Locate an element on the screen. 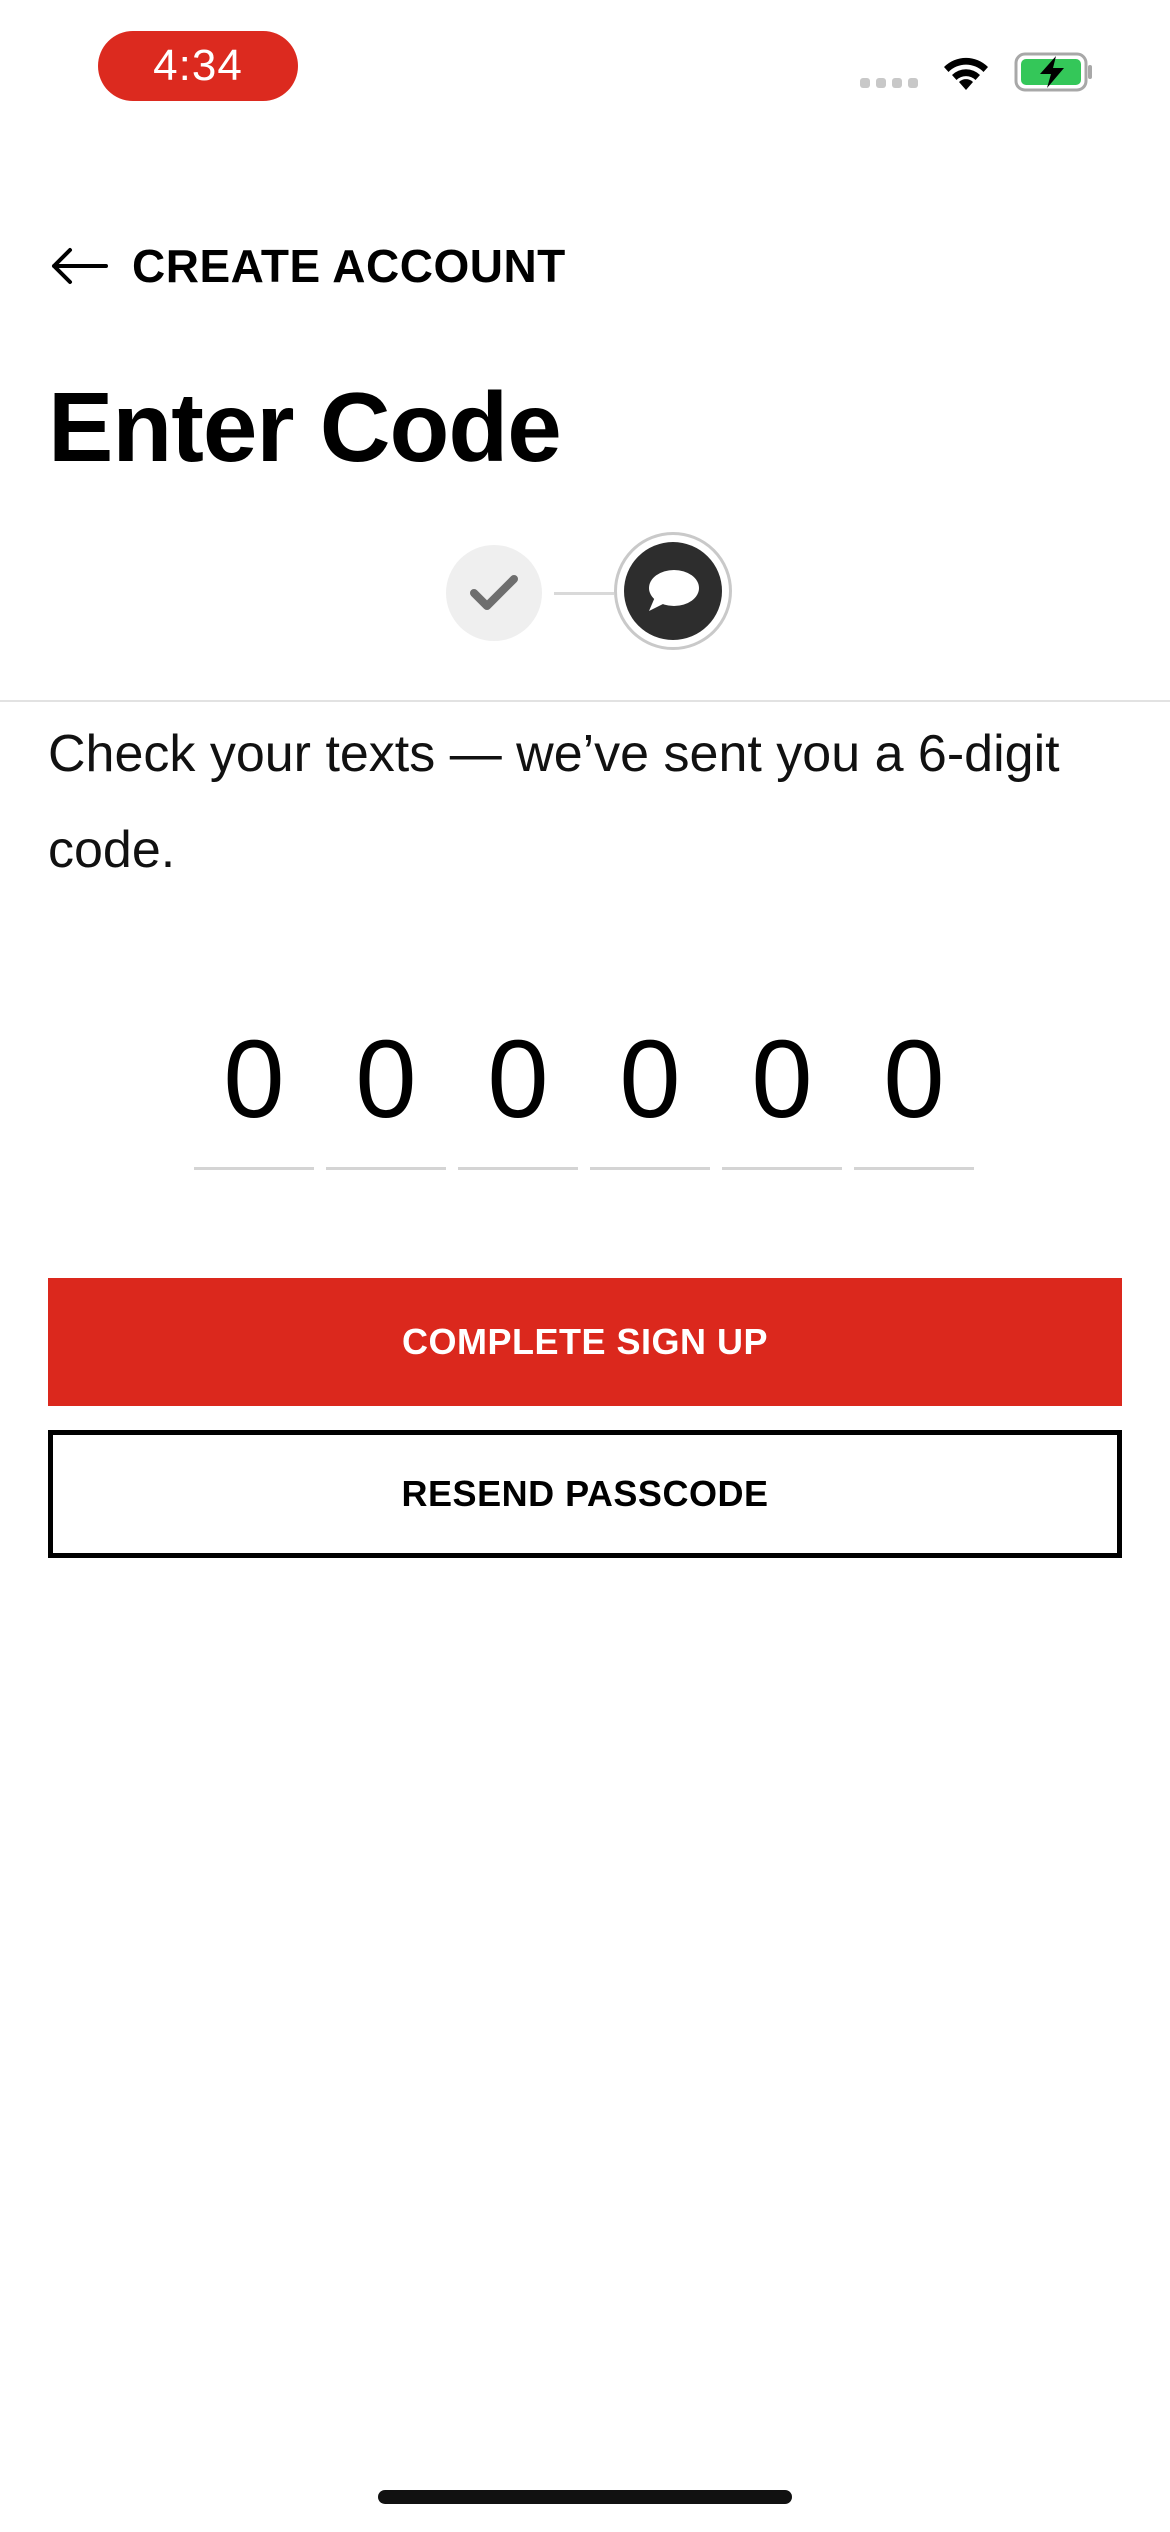  complete-sign-up-button: COMPLETE SIGN UP is located at coordinates (585, 1342).